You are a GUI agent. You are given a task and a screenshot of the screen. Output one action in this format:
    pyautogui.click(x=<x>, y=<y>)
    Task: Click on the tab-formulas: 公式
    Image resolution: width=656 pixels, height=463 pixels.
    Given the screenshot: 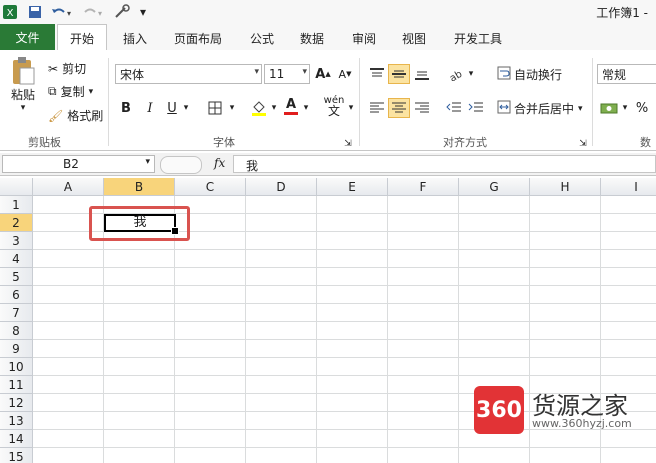 What is the action you would take?
    pyautogui.click(x=262, y=38)
    